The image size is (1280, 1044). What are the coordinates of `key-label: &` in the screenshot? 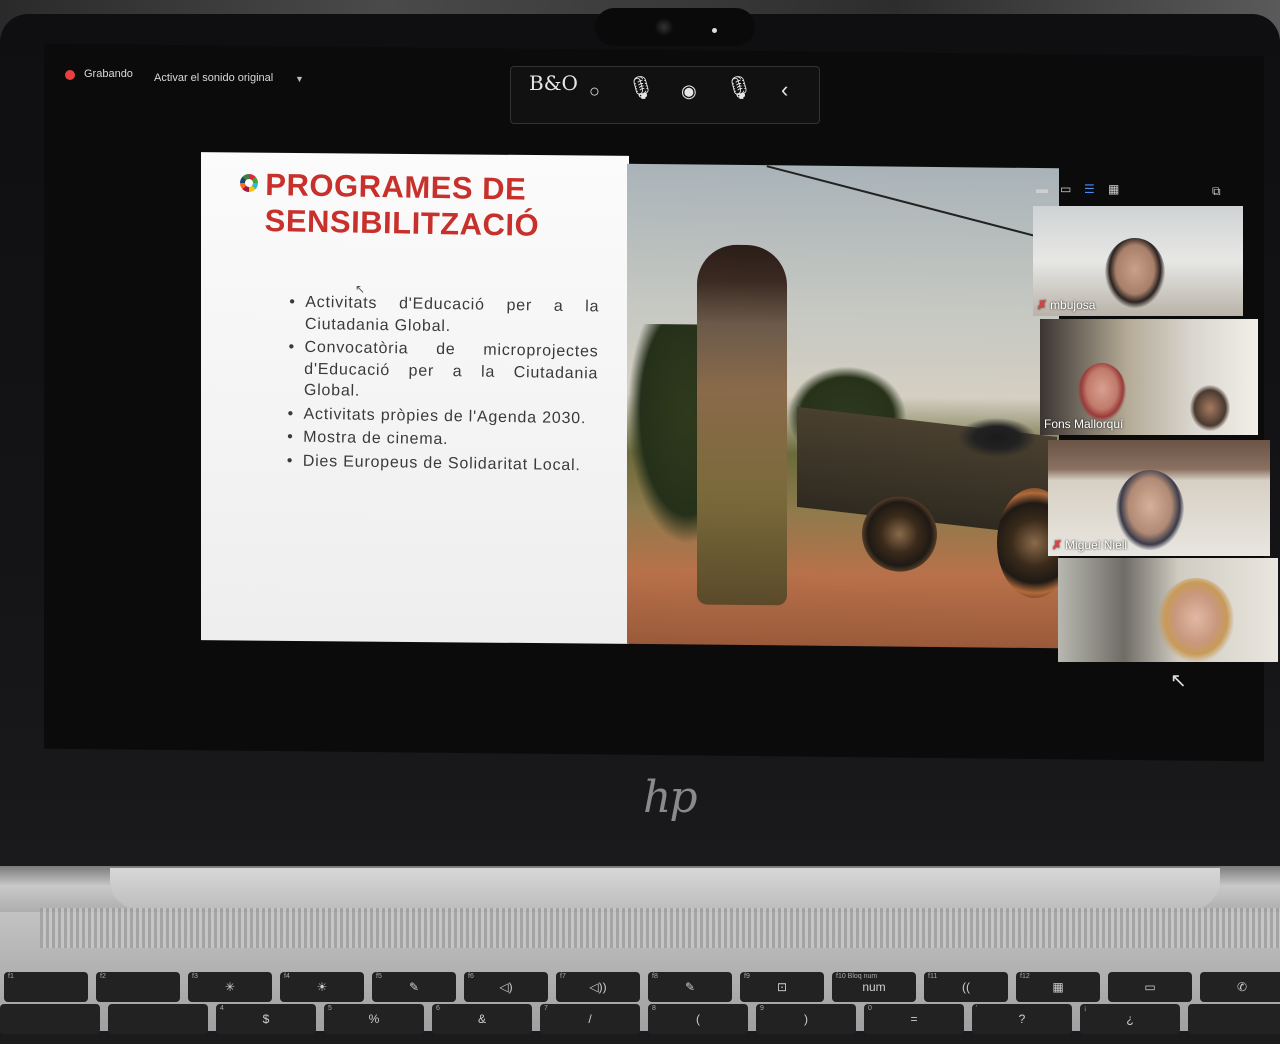 It's located at (481, 1019).